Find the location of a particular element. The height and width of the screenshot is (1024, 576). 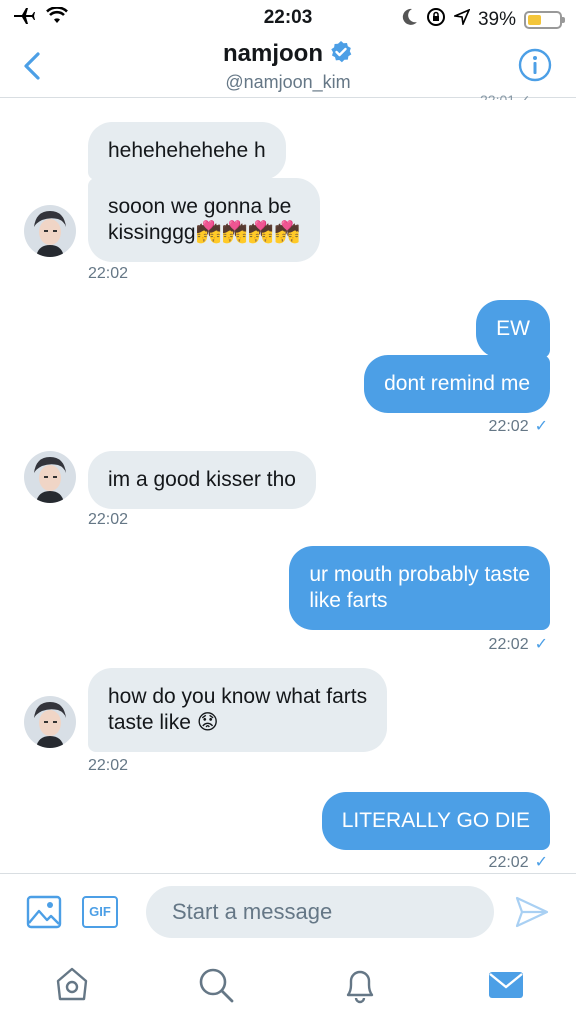

notifications-icon is located at coordinates (360, 985).